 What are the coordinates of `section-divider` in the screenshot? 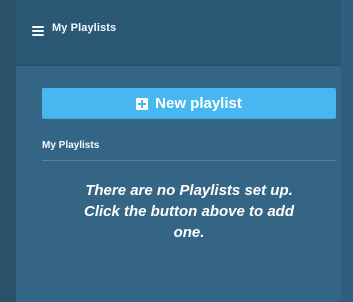 It's located at (189, 160).